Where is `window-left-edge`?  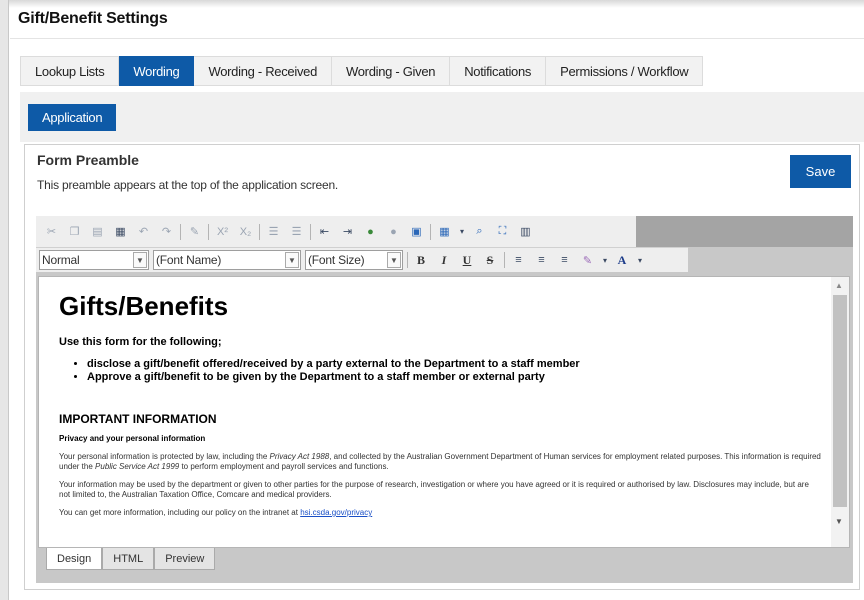
window-left-edge is located at coordinates (4, 300).